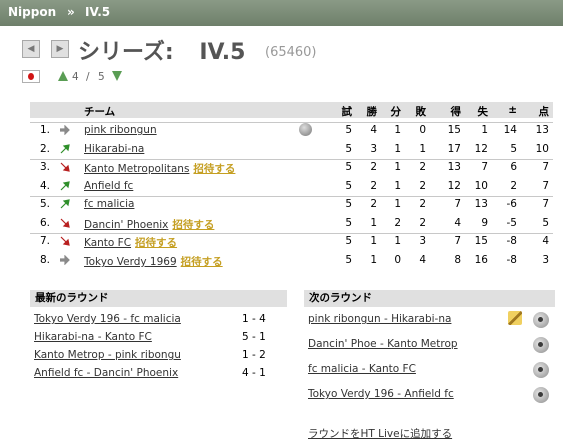 This screenshot has height=447, width=563. Describe the element at coordinates (107, 243) in the screenshot. I see `team-link: Kanto FC` at that location.